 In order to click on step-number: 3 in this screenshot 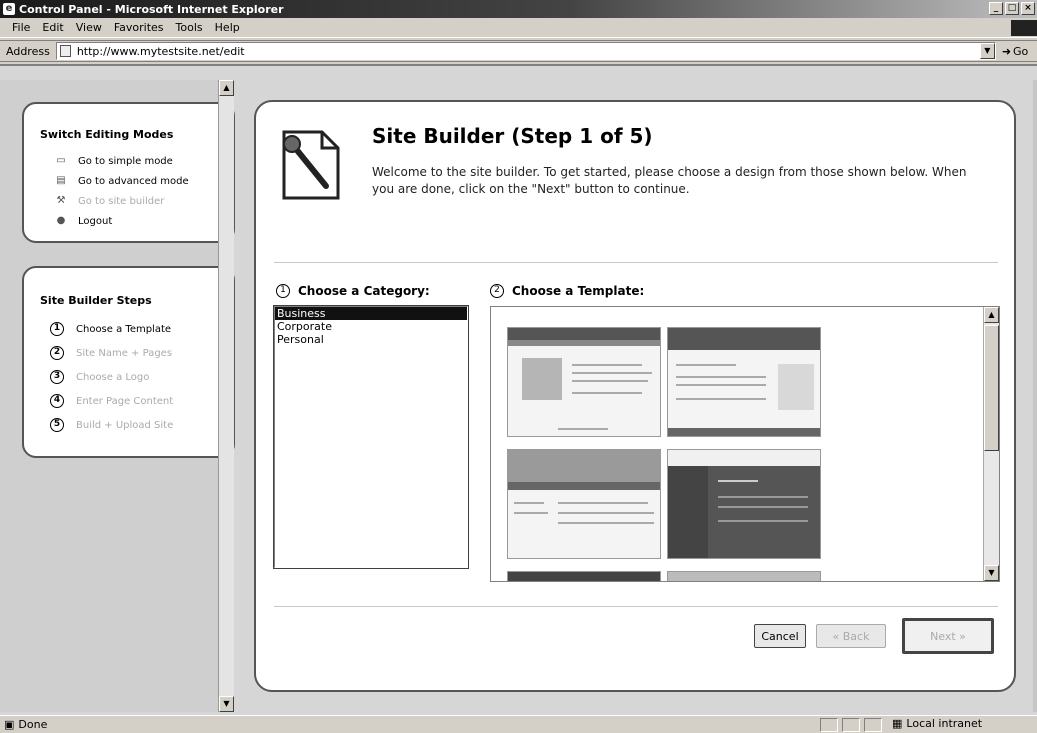, I will do `click(57, 377)`.